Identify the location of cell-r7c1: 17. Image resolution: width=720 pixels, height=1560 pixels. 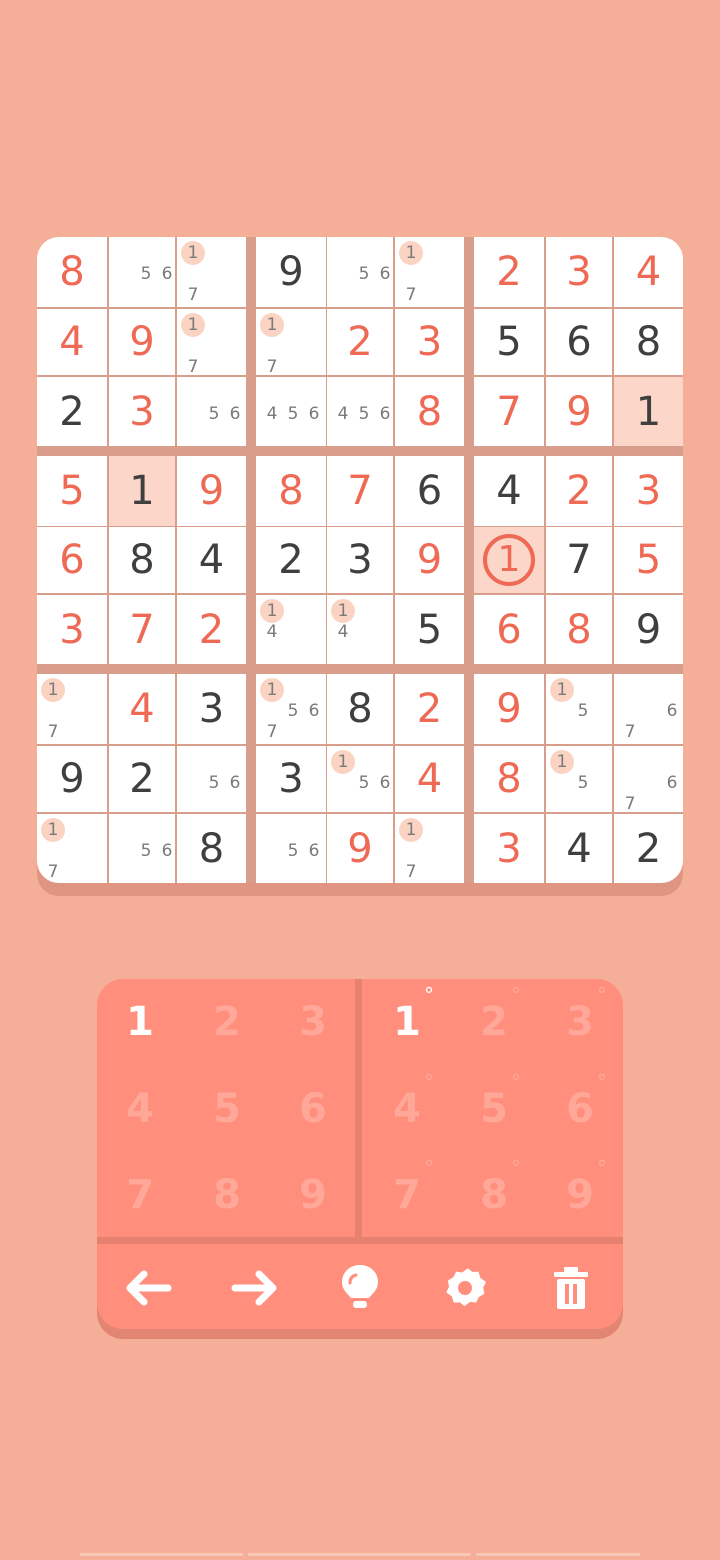
(72, 709).